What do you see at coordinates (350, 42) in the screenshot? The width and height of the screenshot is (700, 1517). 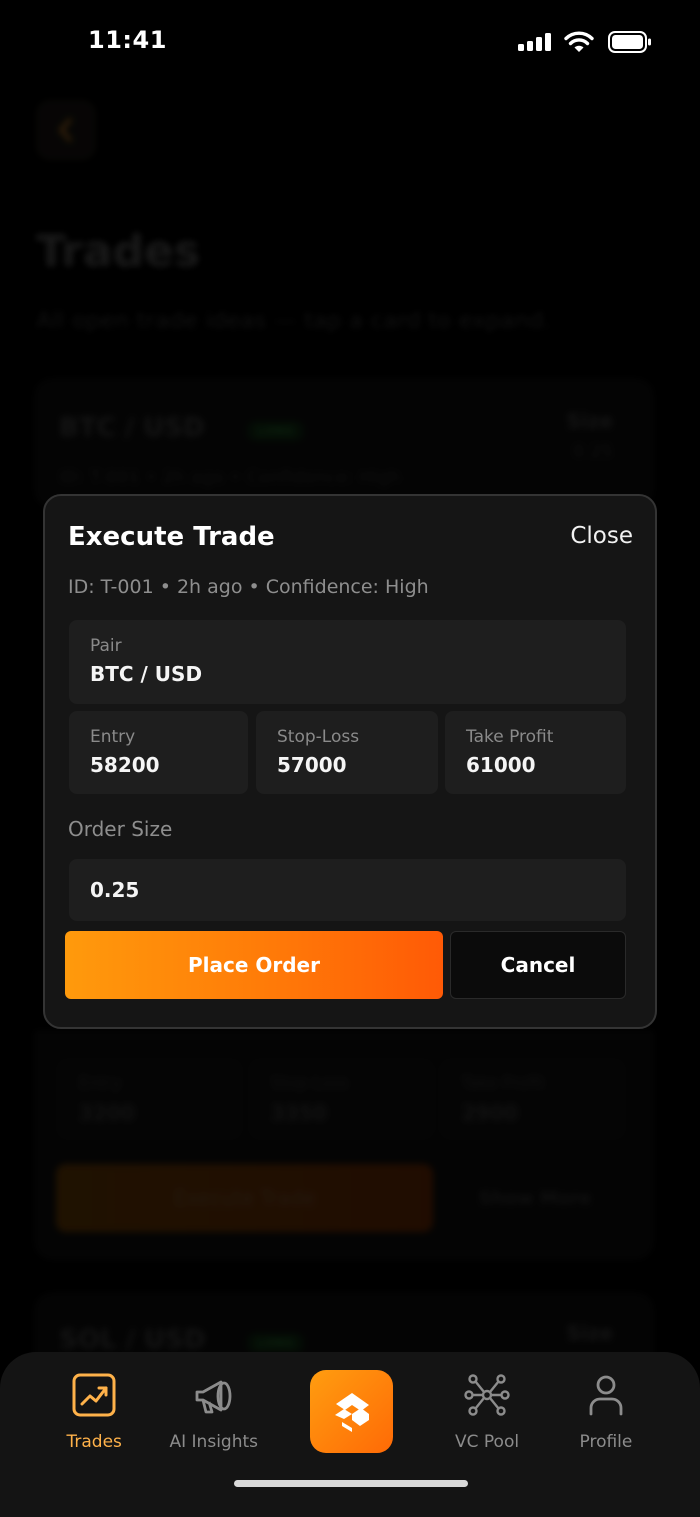 I see `status-bar: 11:41` at bounding box center [350, 42].